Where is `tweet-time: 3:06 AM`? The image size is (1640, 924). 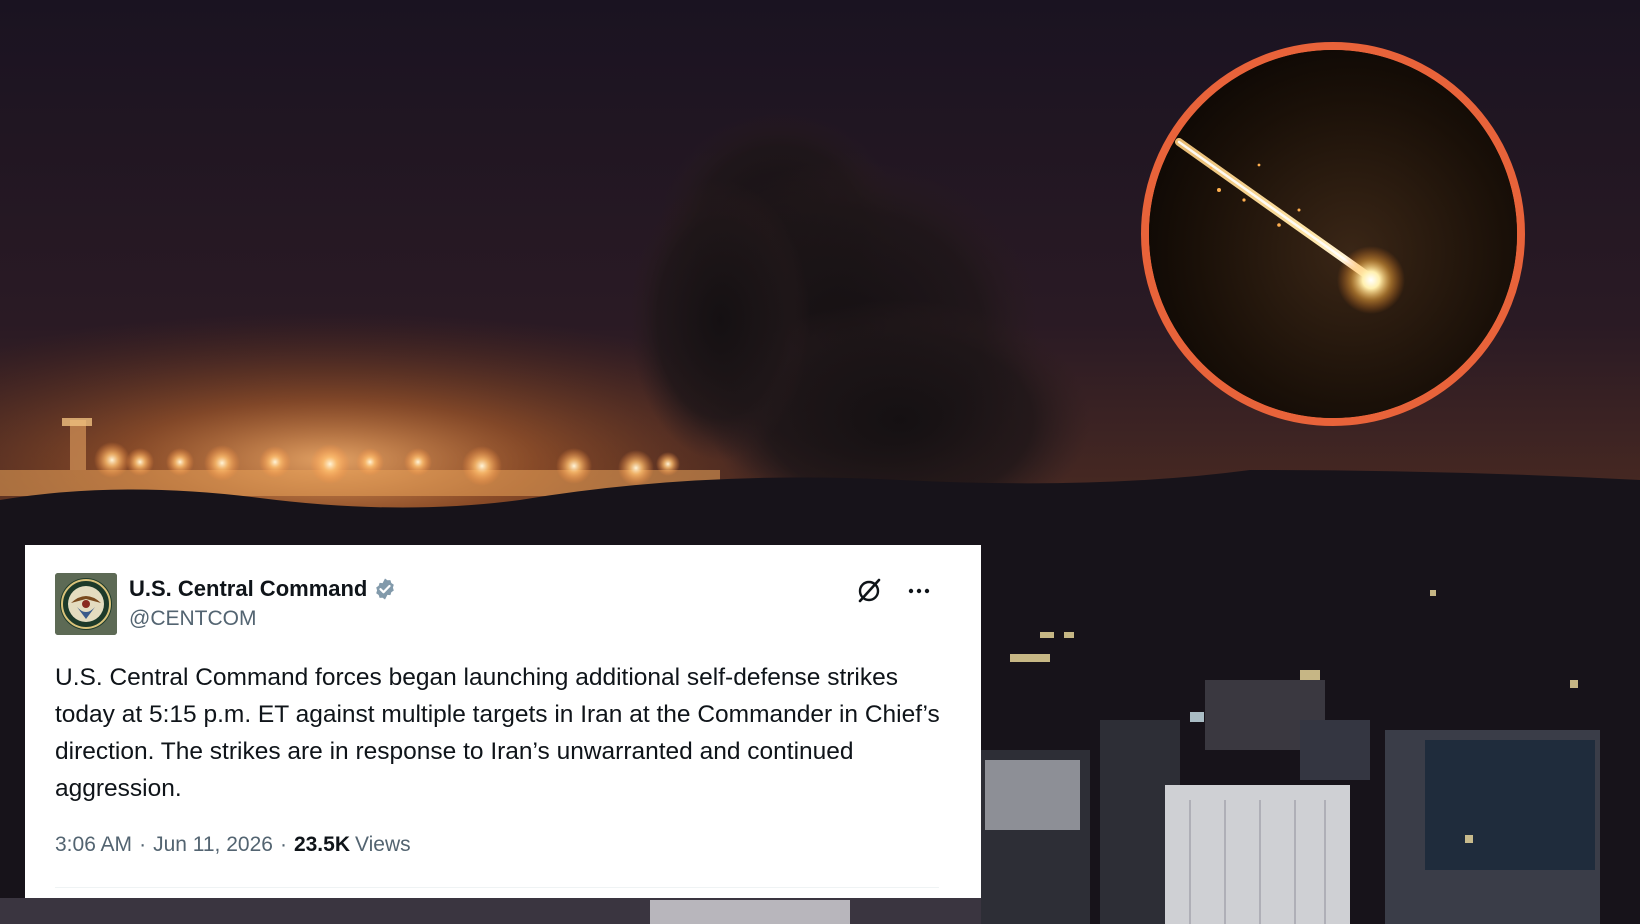
tweet-time: 3:06 AM is located at coordinates (93, 845).